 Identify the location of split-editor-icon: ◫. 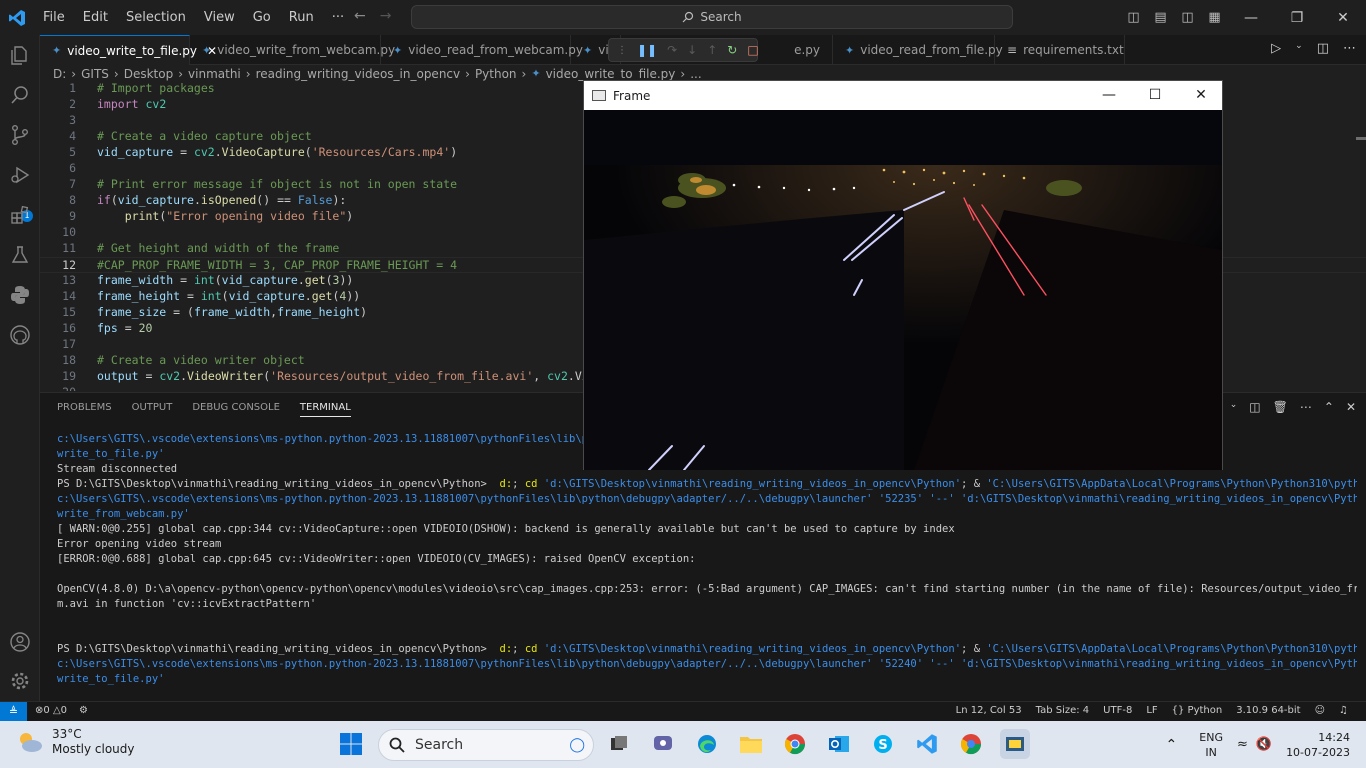
(1323, 48).